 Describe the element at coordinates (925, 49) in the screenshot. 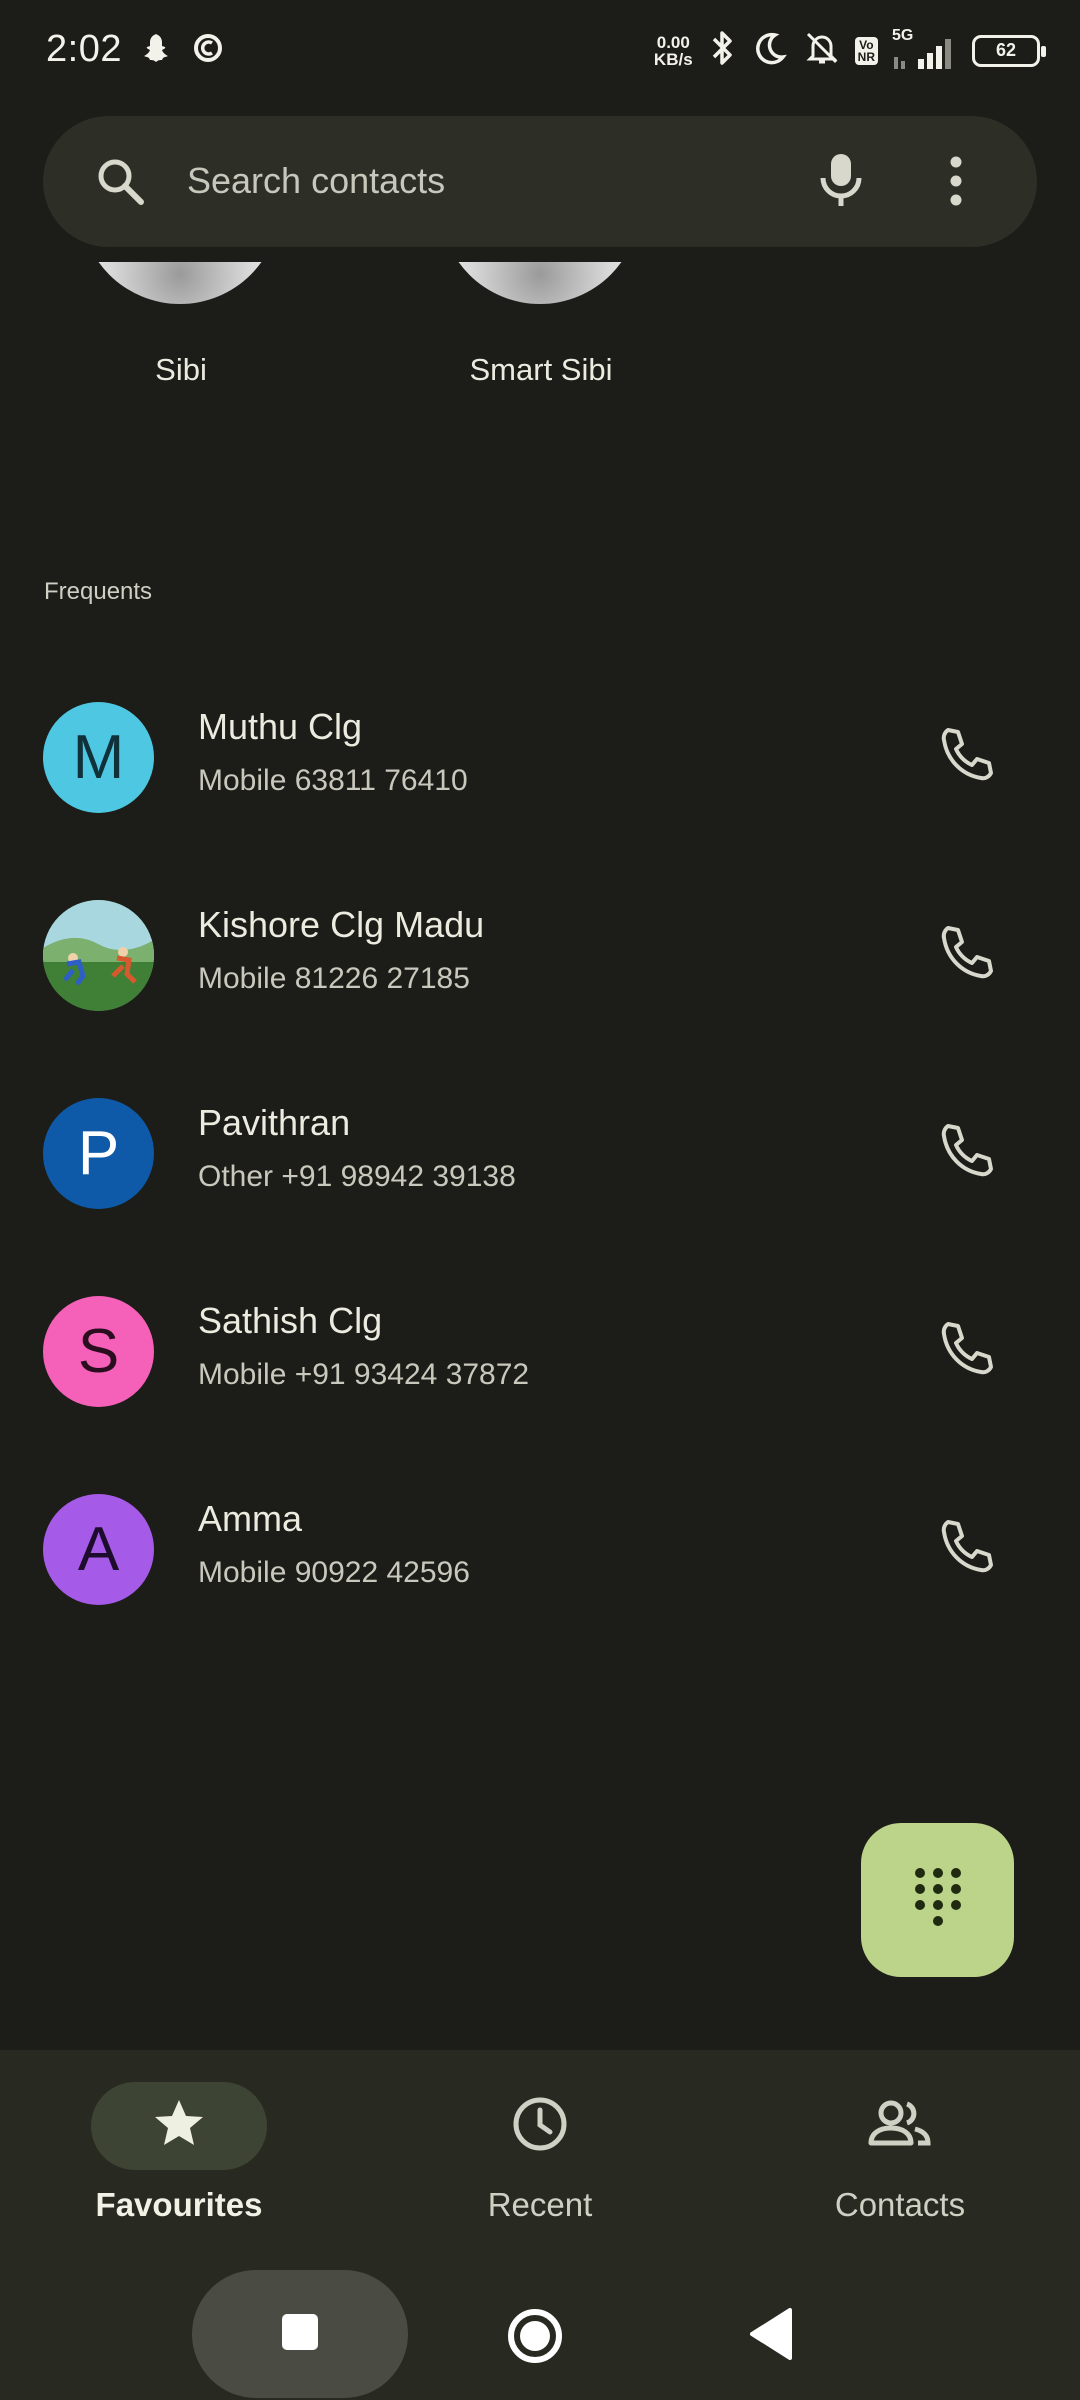

I see `signal-icon: 5G` at that location.